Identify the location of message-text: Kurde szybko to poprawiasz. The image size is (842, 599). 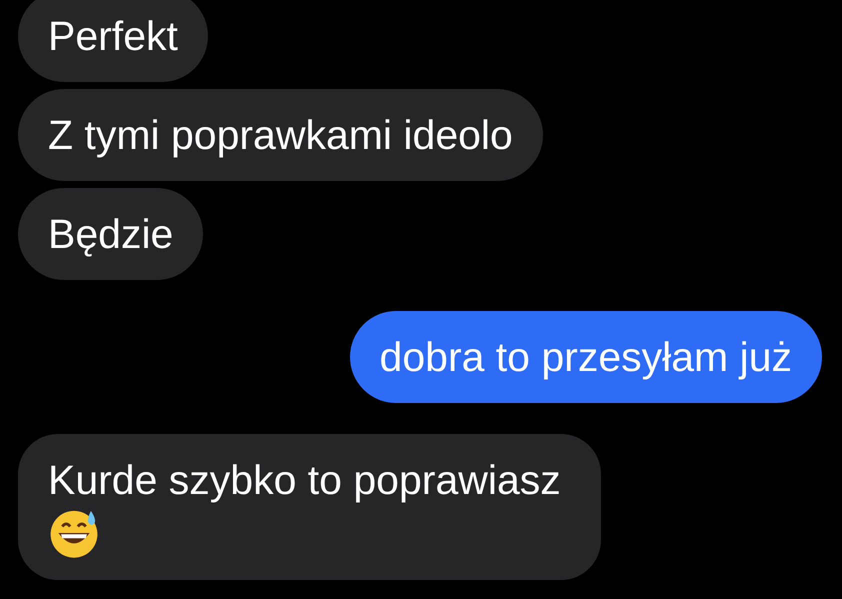
(304, 480).